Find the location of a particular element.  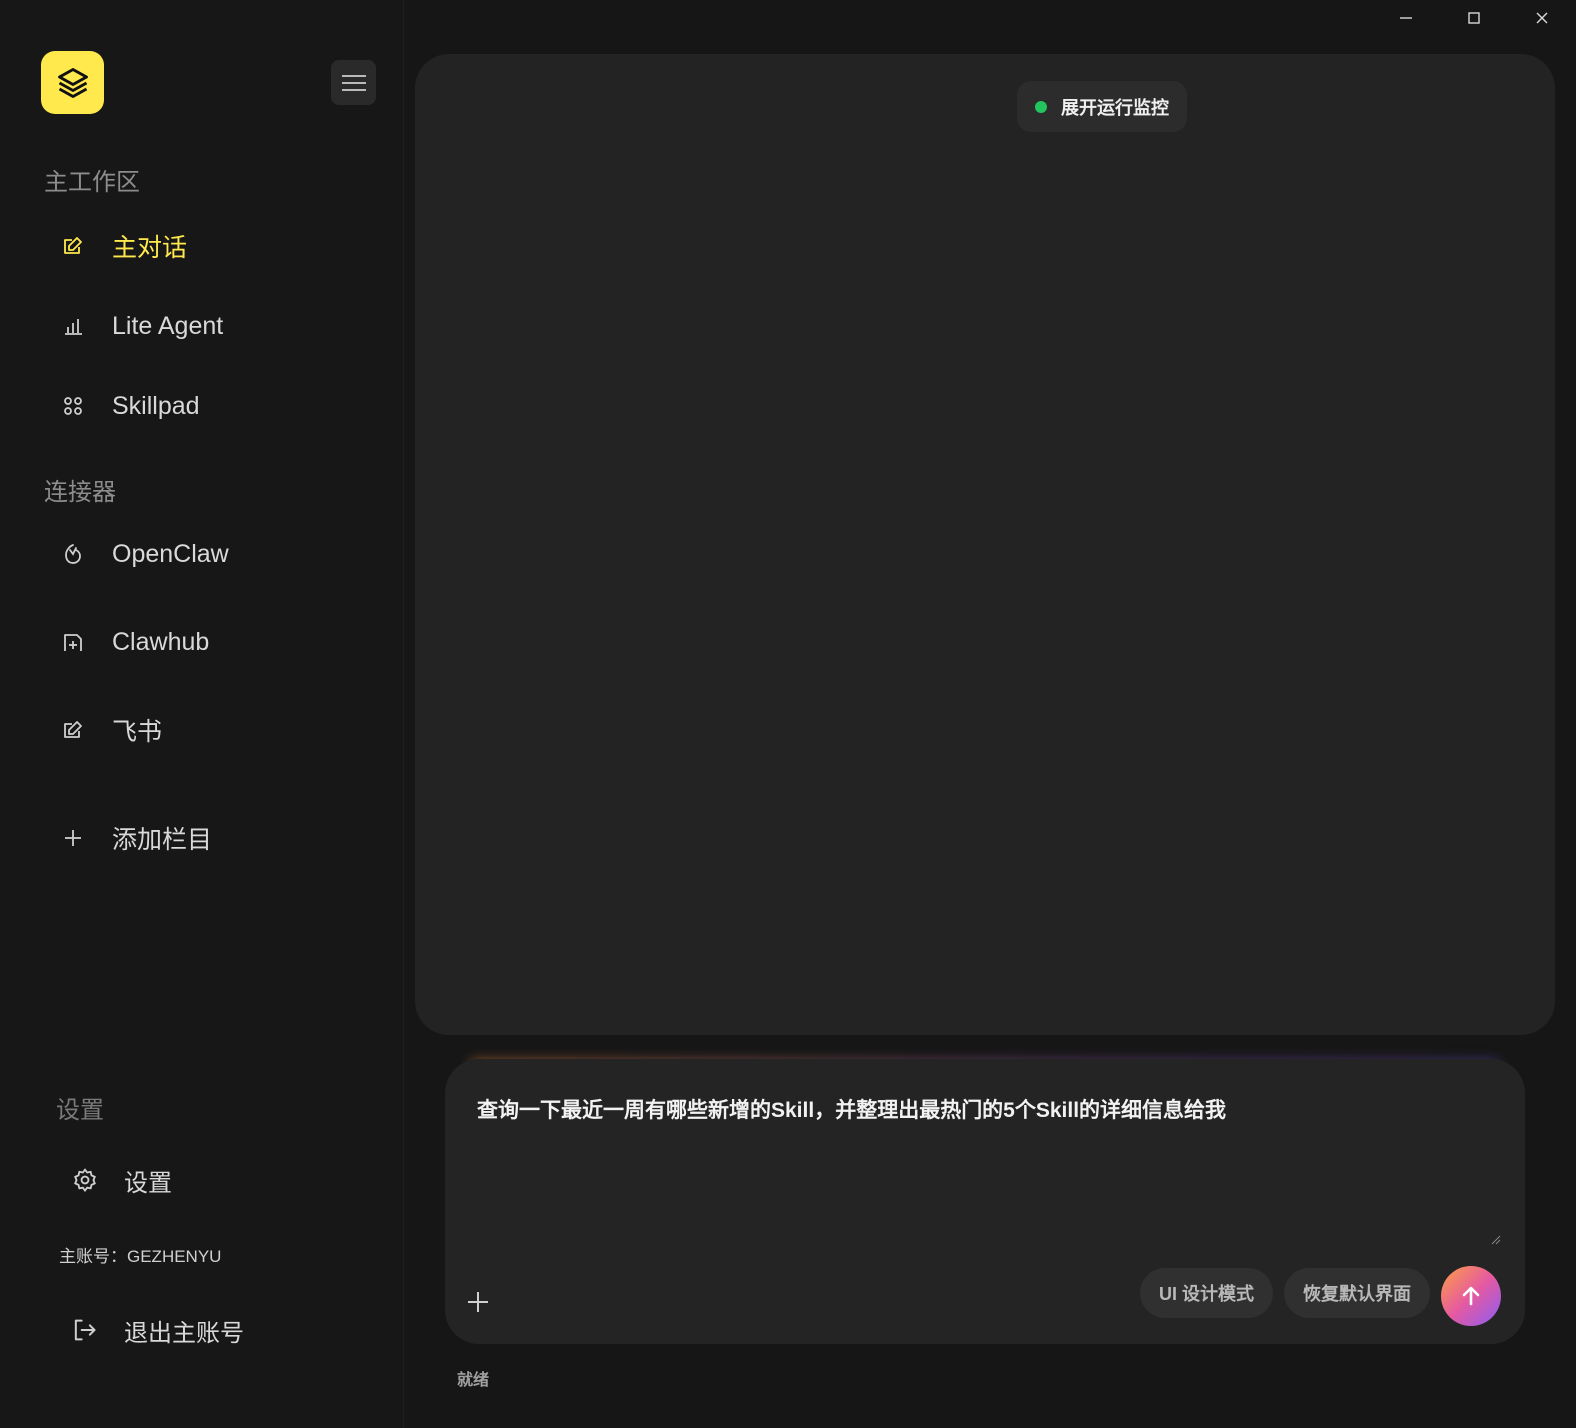

connector-section-title: 连接器 is located at coordinates (80, 492).